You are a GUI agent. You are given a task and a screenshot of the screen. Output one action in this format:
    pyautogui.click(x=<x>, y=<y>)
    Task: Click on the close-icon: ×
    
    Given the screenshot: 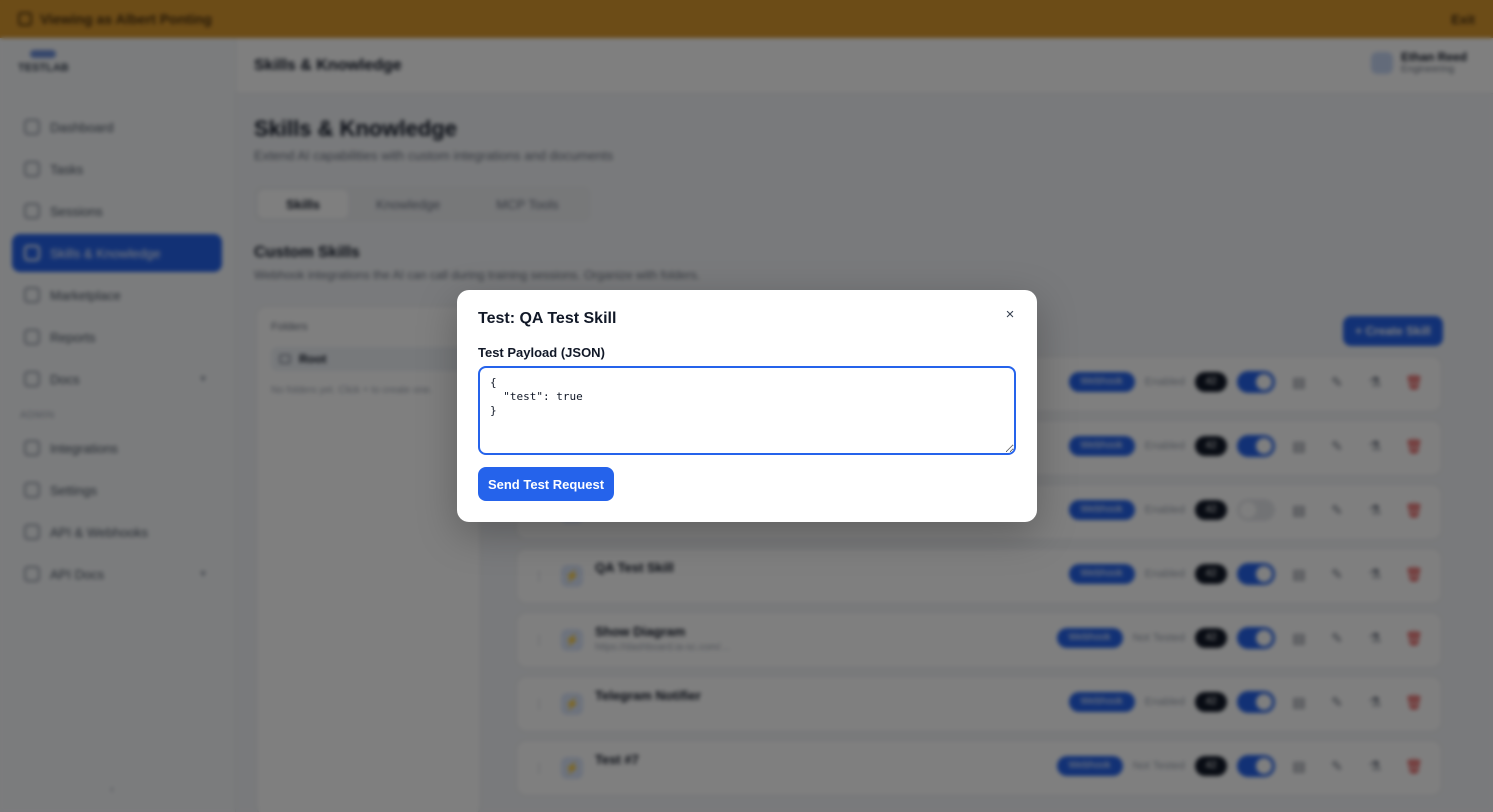 What is the action you would take?
    pyautogui.click(x=1010, y=314)
    